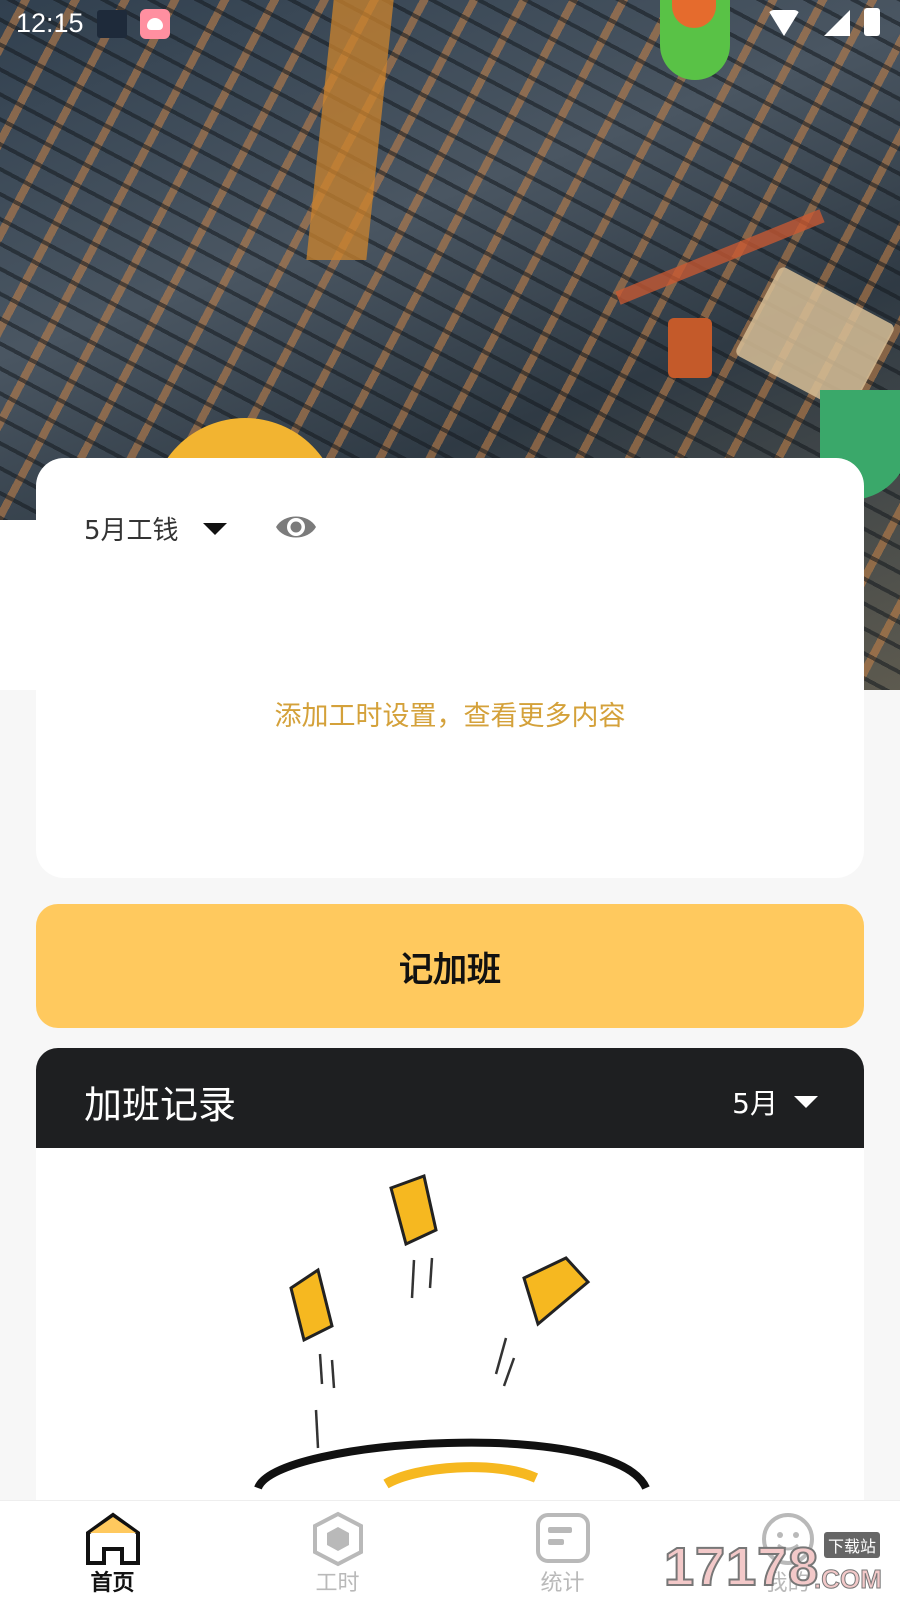  What do you see at coordinates (131, 531) in the screenshot?
I see `month-label: 5月工钱` at bounding box center [131, 531].